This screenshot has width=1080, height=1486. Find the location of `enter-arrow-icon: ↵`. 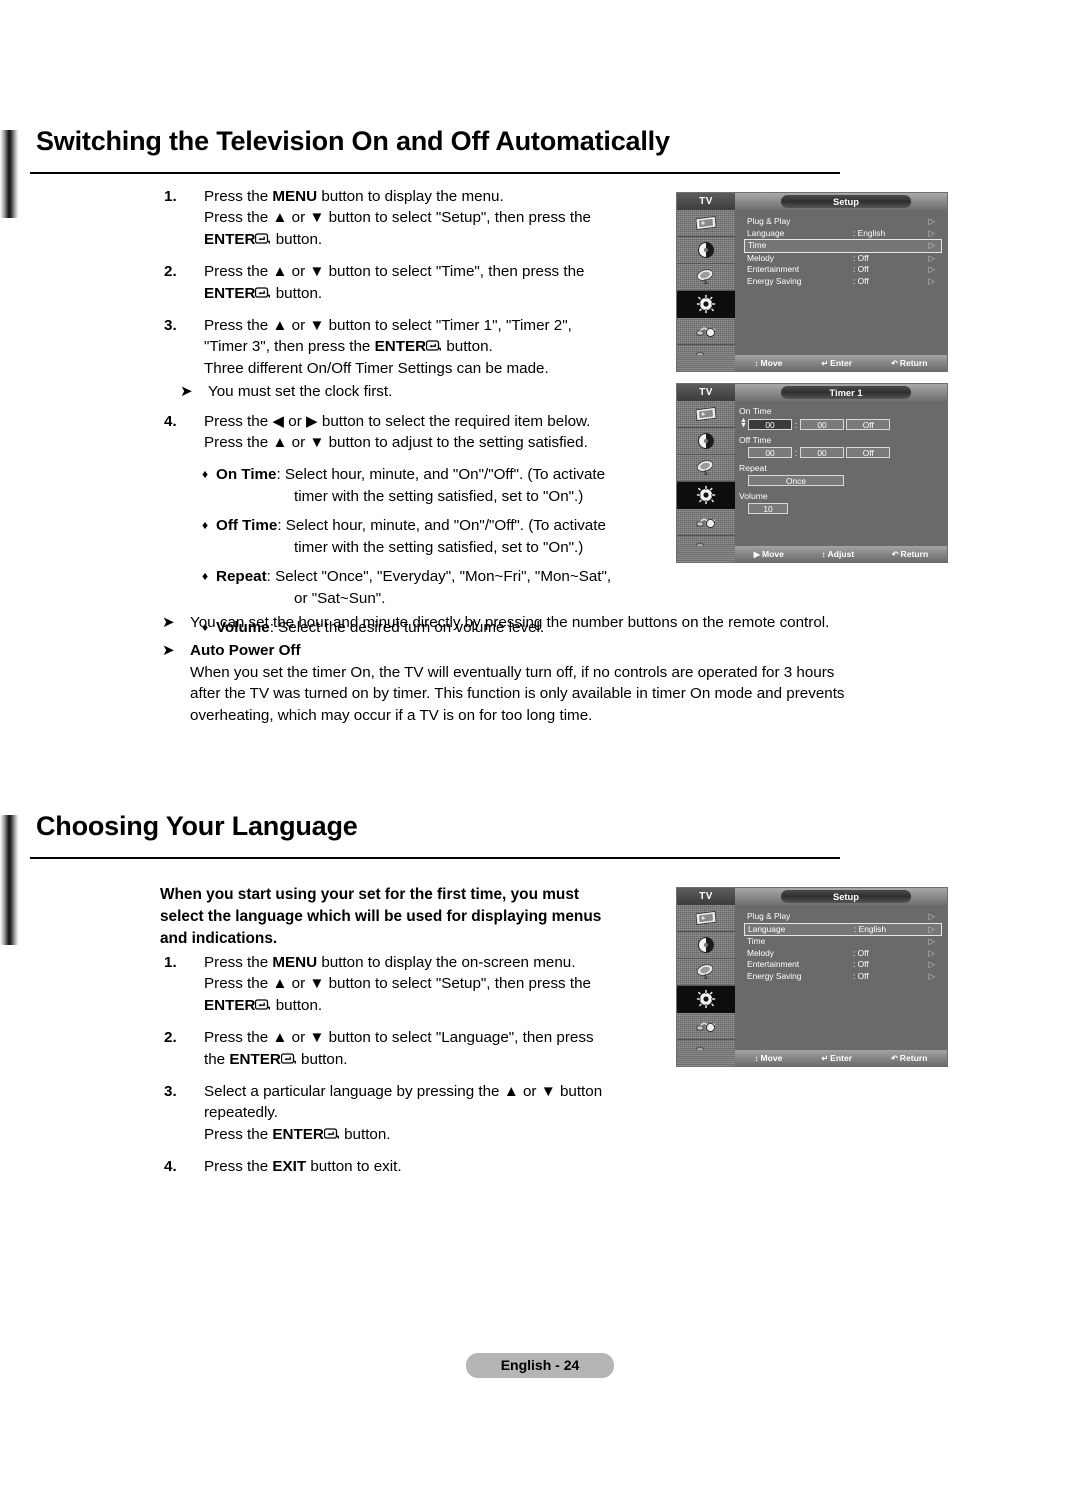

enter-arrow-icon: ↵ is located at coordinates (825, 1058).